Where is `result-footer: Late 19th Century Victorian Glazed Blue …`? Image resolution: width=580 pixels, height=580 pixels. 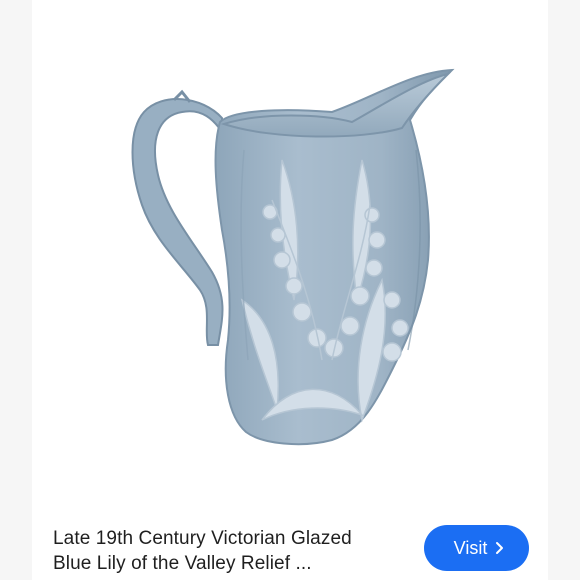
result-footer: Late 19th Century Victorian Glazed Blue … is located at coordinates (290, 546).